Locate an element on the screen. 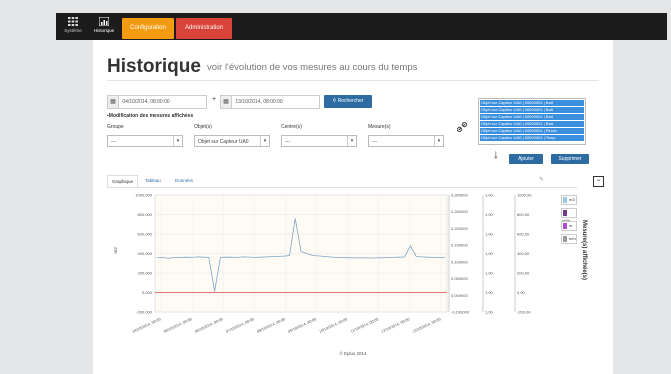 This screenshot has height=374, width=671. right-axis-3-tick: 1000,00 is located at coordinates (524, 195).